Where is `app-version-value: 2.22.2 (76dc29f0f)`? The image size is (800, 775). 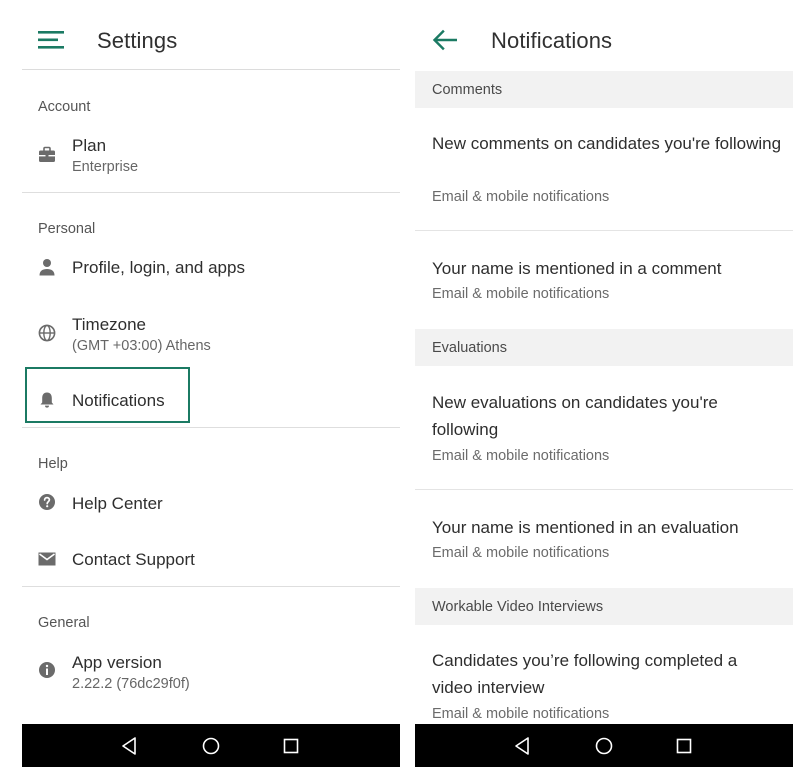
app-version-value: 2.22.2 (76dc29f0f) is located at coordinates (131, 684).